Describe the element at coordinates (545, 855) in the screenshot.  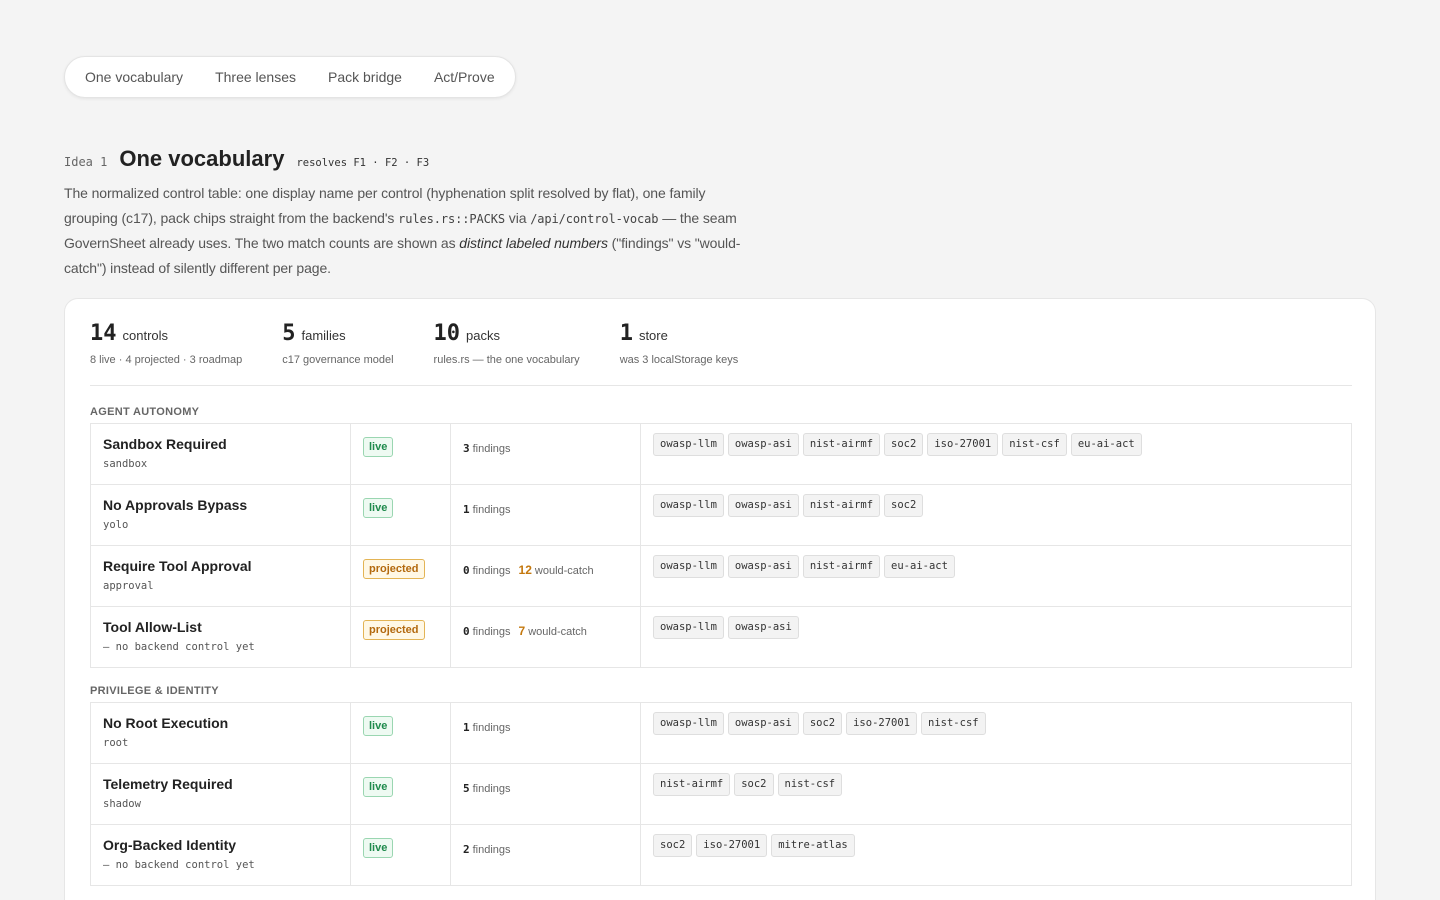
I see `counts-cell: 2 findings` at that location.